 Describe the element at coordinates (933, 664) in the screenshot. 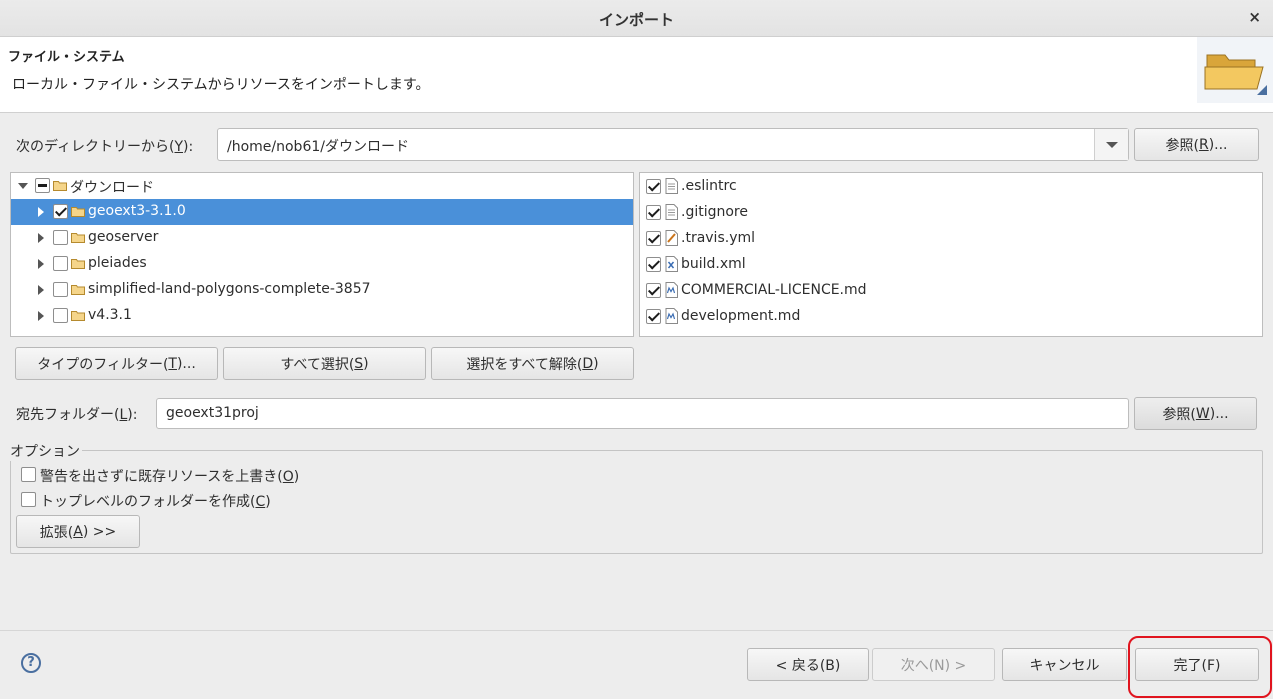

I see `next-button: 次へ(N) >` at that location.